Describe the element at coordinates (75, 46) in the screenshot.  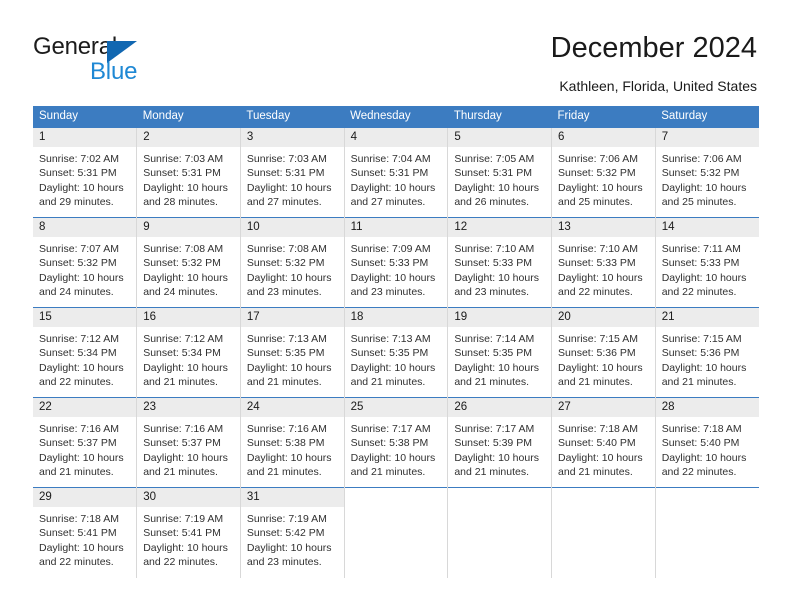
I see `logo-text-general: General` at that location.